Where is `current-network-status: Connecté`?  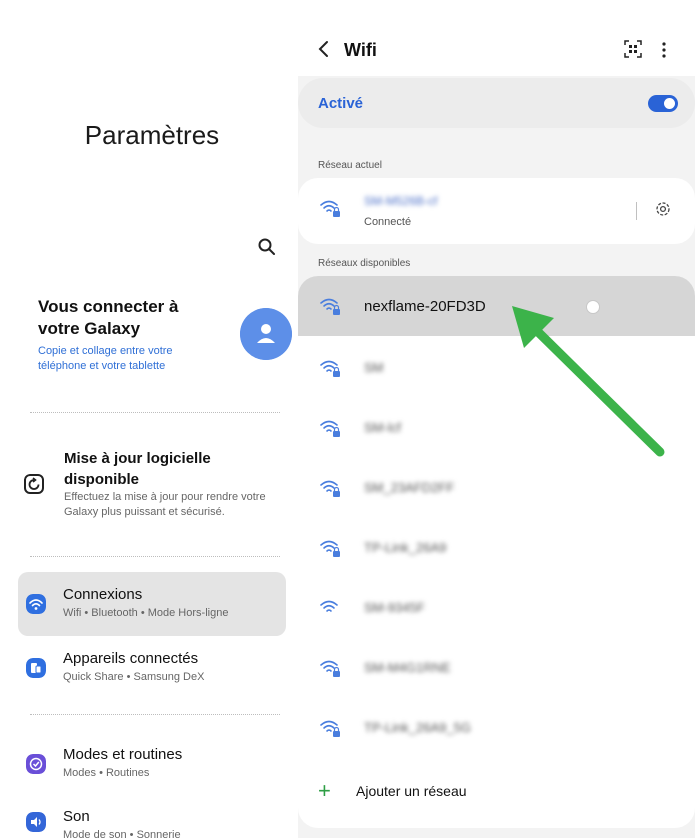
current-network-status: Connecté is located at coordinates (388, 222).